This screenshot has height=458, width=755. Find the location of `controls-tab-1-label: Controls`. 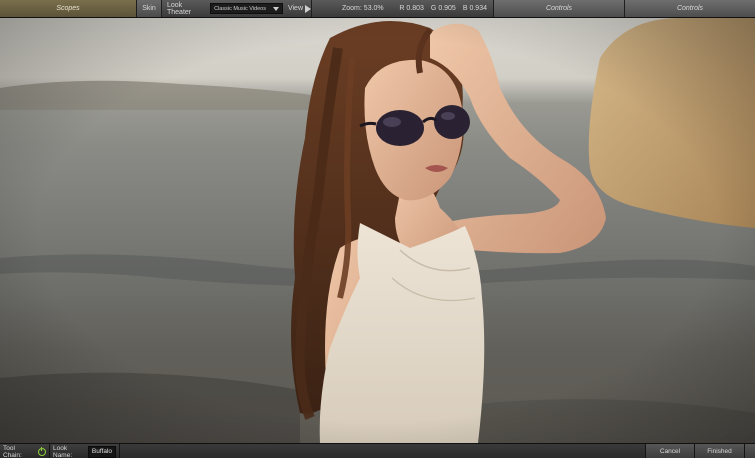

controls-tab-1-label: Controls is located at coordinates (559, 8).